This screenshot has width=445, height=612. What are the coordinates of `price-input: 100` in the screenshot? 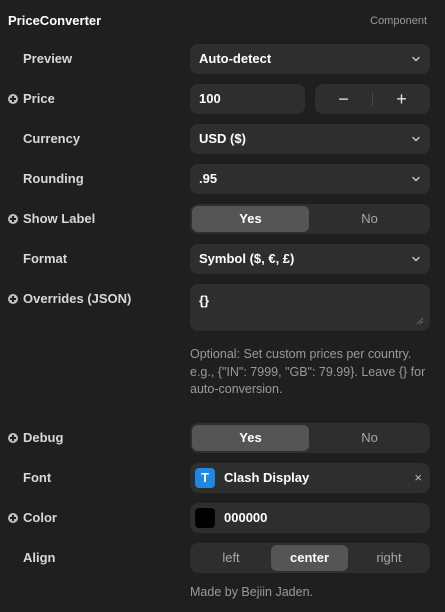 It's located at (247, 99).